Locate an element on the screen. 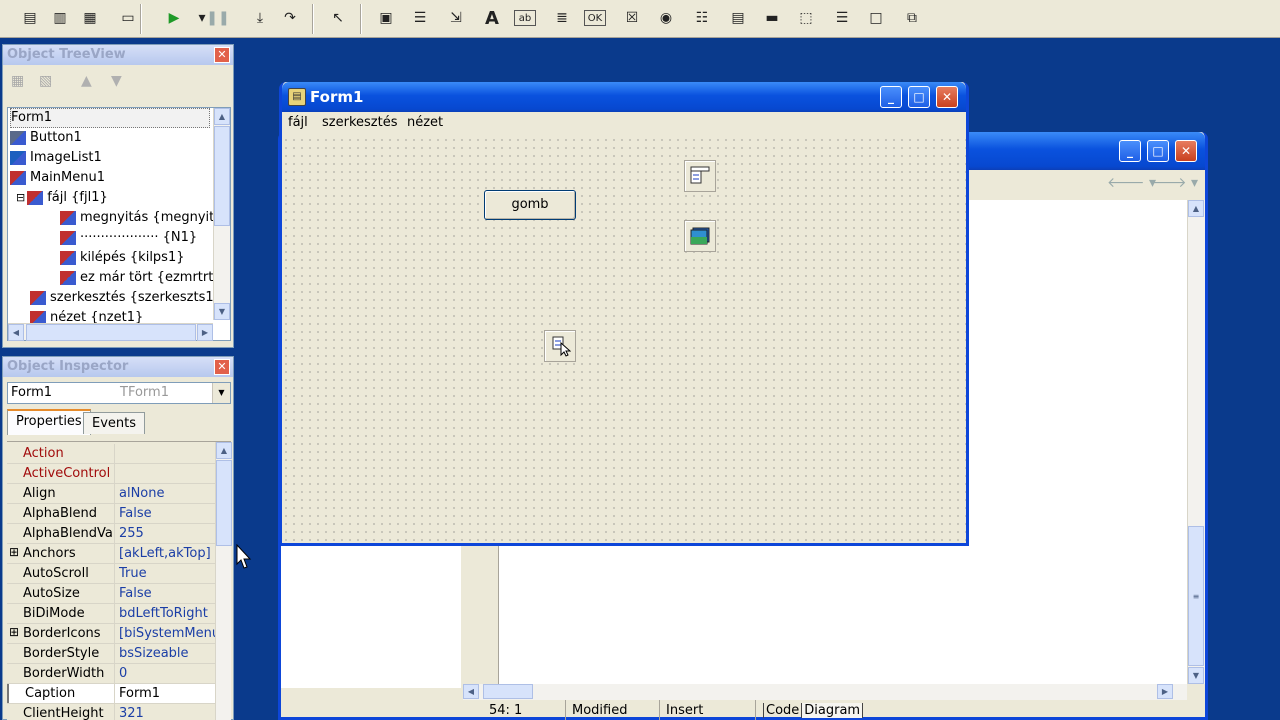 The height and width of the screenshot is (720, 1280). mainmenu-component-icon is located at coordinates (700, 176).